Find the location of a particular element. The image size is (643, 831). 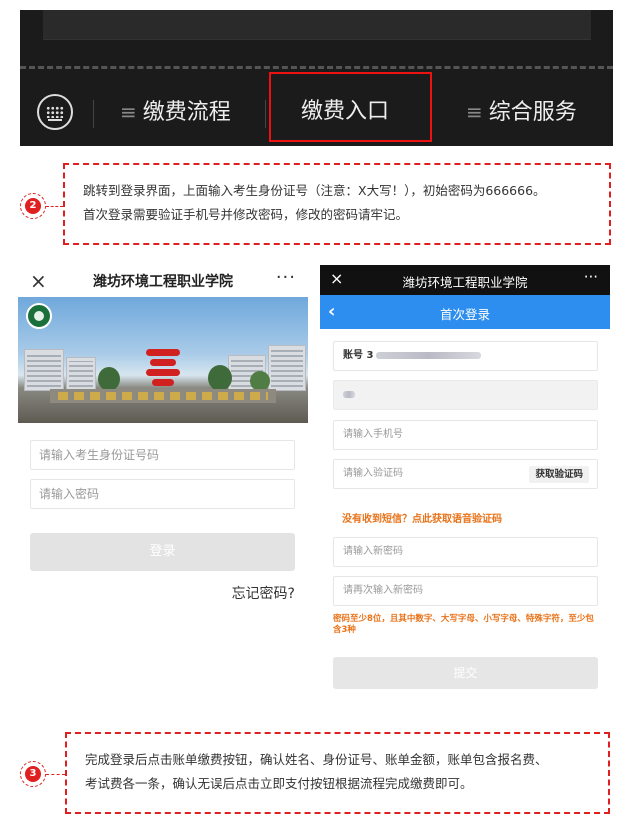

gate-lettering is located at coordinates (163, 396).